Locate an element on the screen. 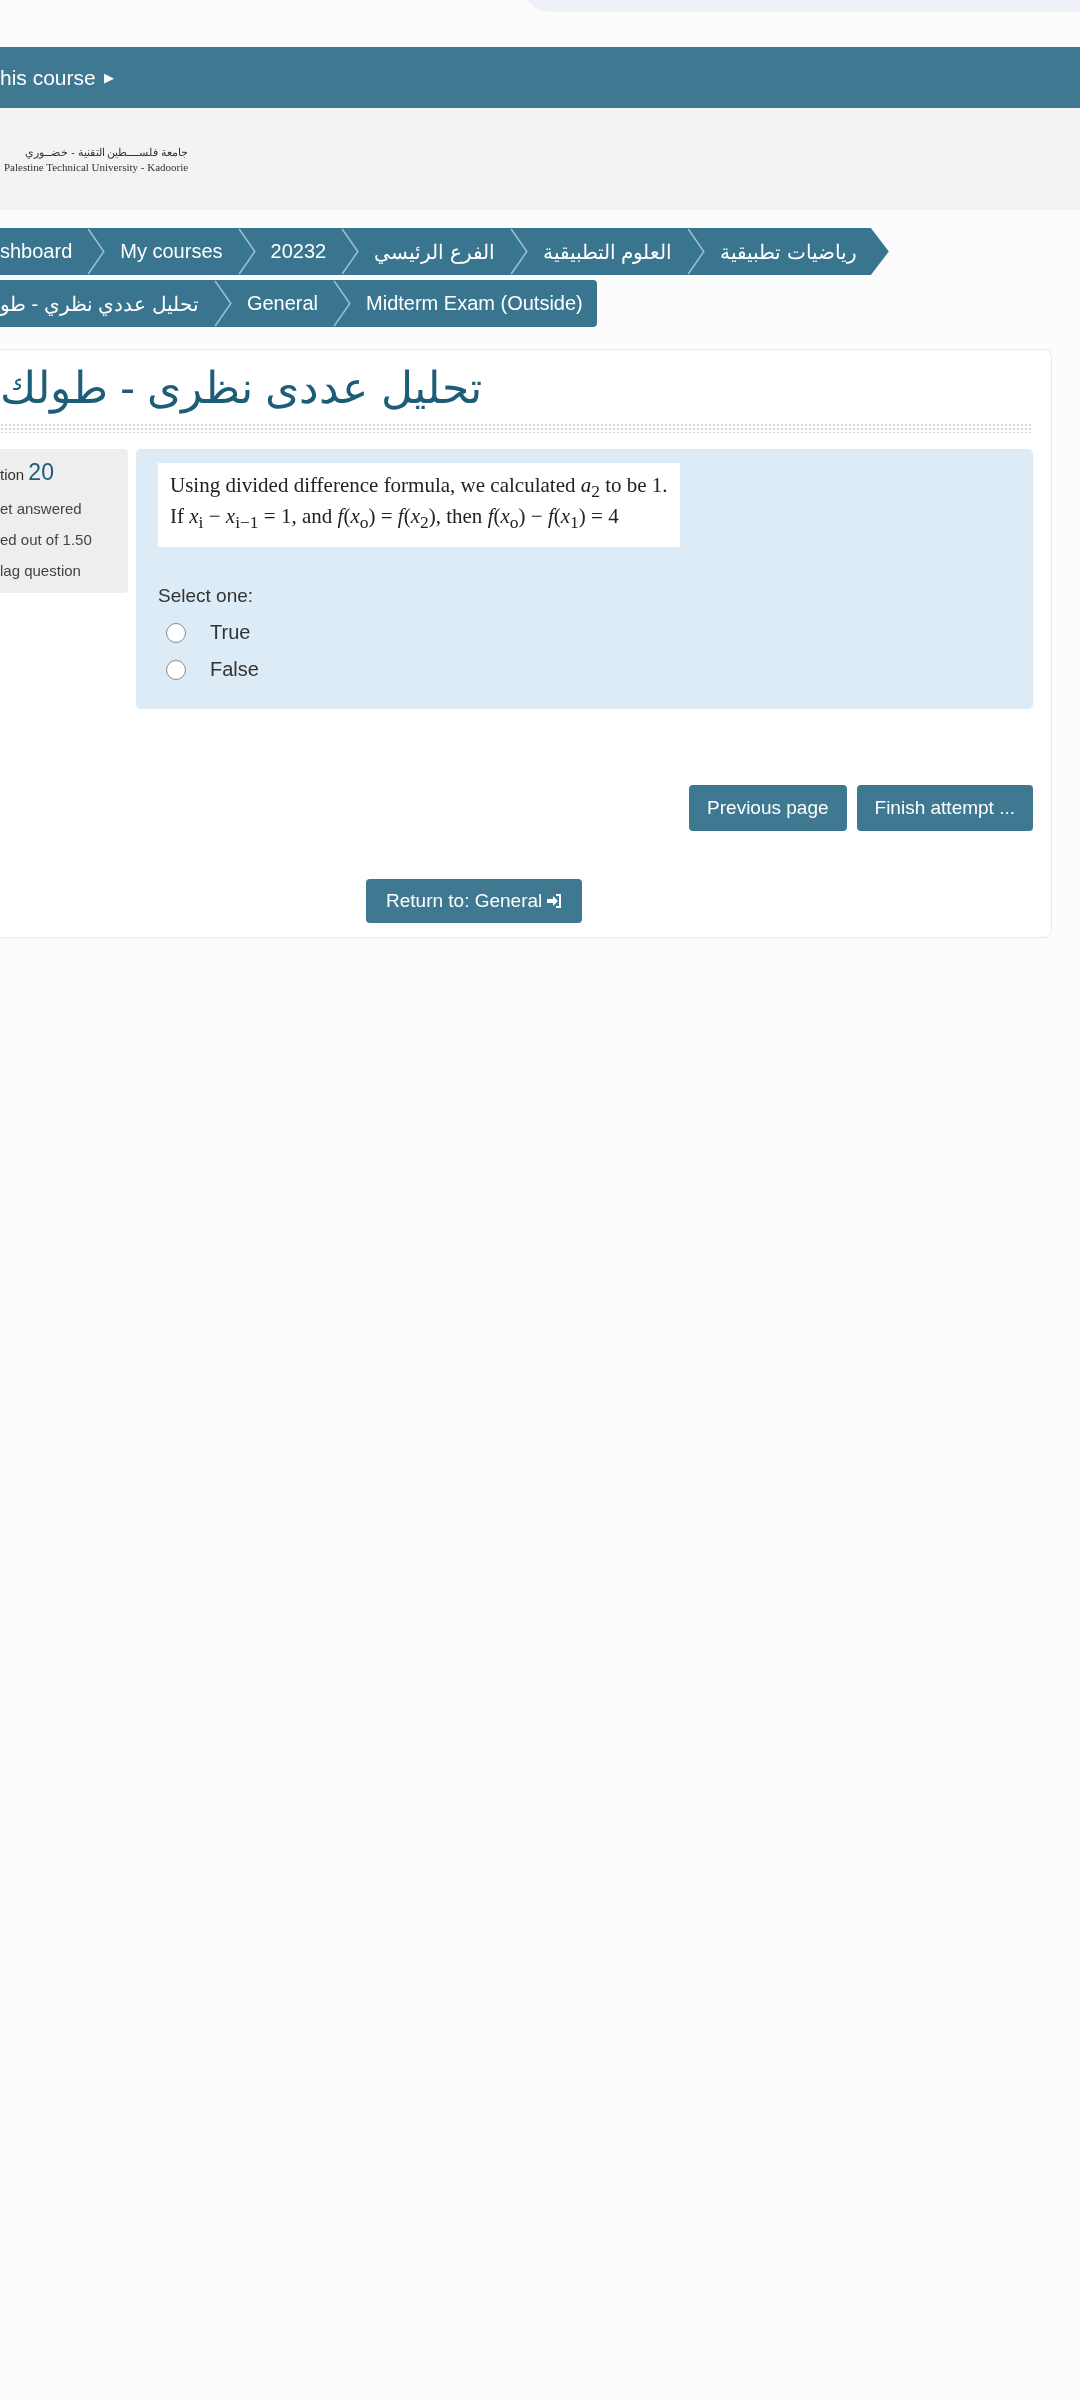 The height and width of the screenshot is (2400, 1080). breadcrumb-link: تحليل عددي نظري - طو is located at coordinates (106, 303).